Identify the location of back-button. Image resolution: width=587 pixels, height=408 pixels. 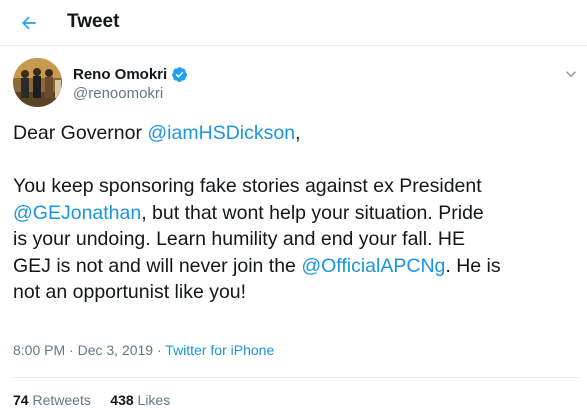
(29, 23).